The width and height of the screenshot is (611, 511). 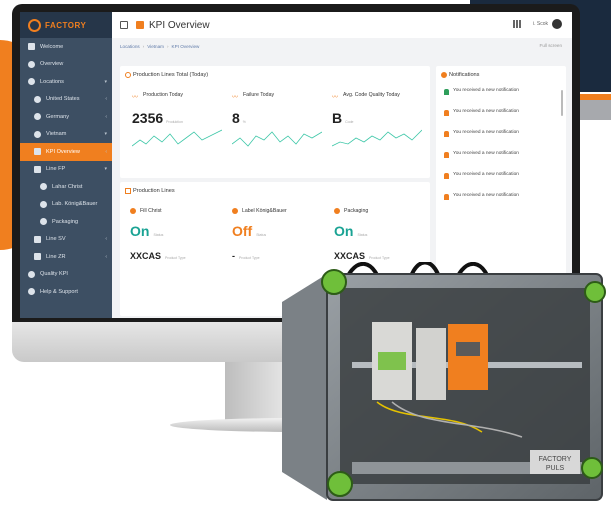 I want to click on product-type: XXCAS Product Type, so click(x=180, y=256).